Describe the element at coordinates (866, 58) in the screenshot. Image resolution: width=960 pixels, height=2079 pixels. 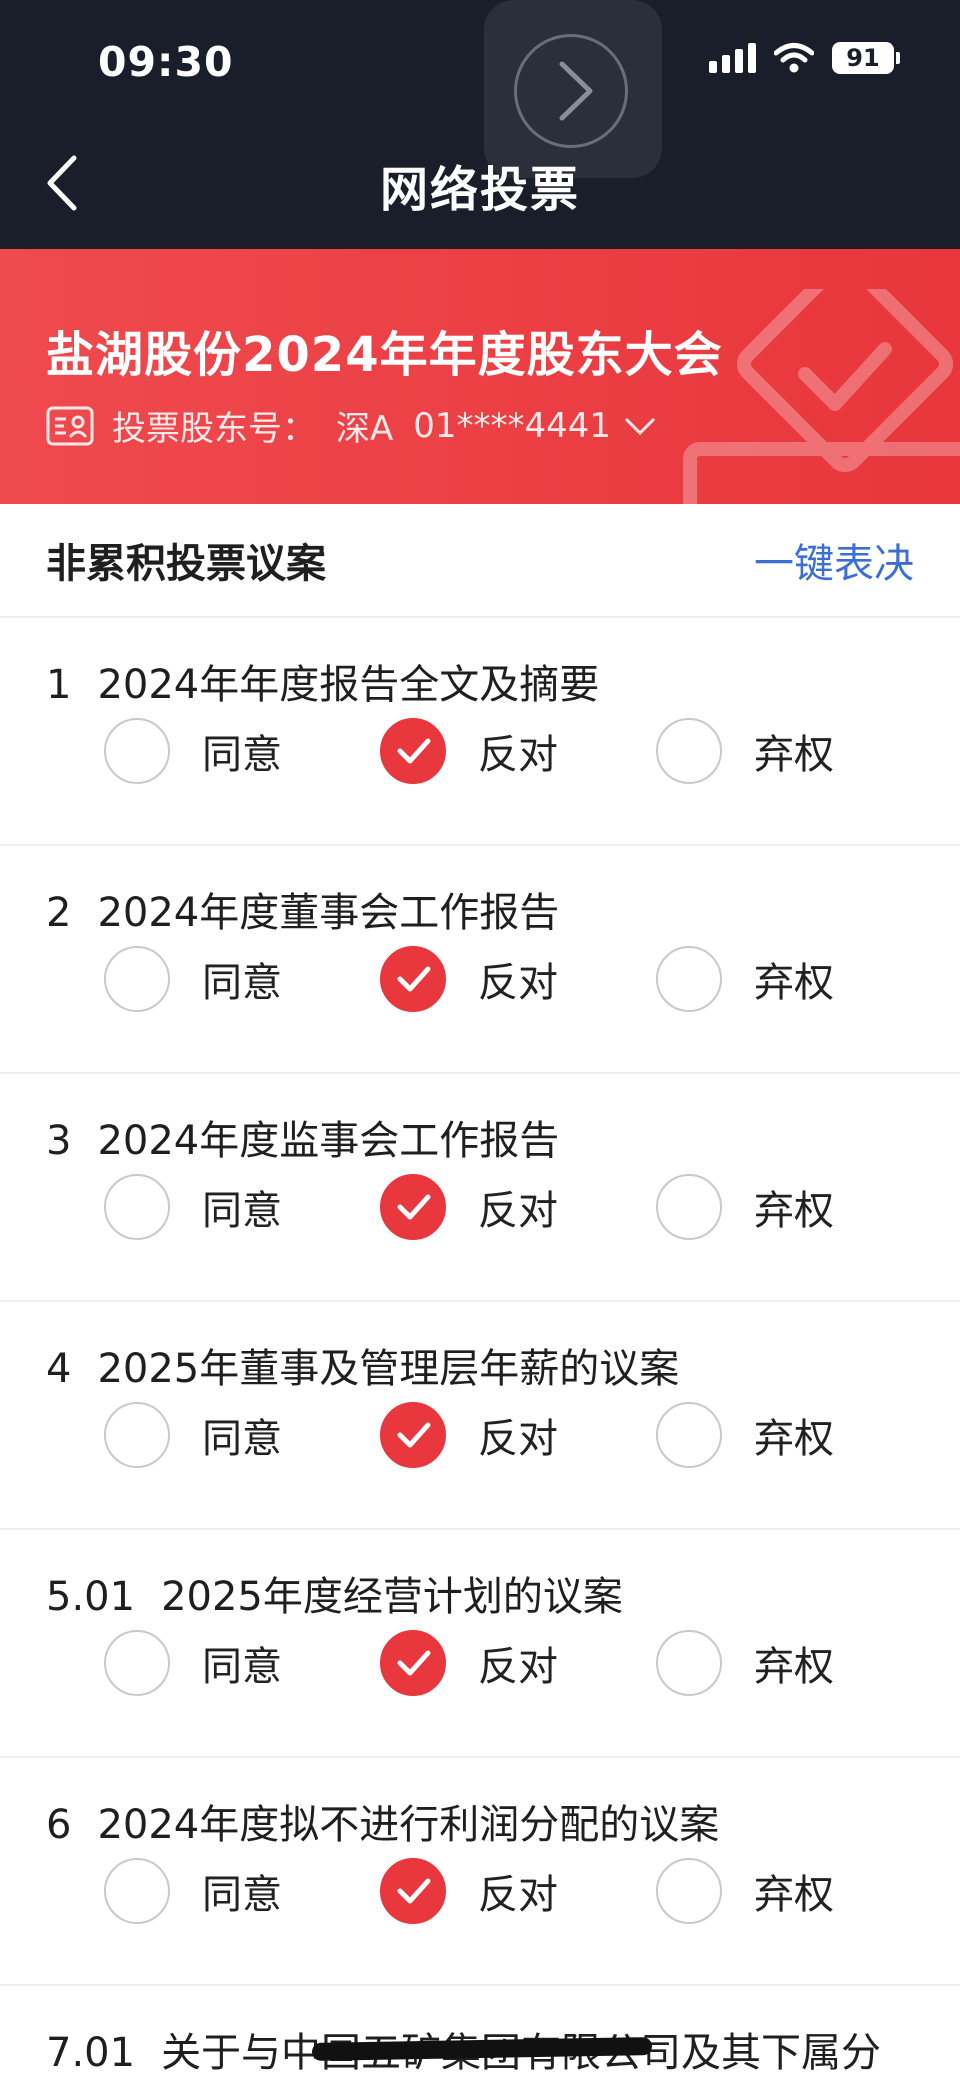
I see `battery-icon: 91` at that location.